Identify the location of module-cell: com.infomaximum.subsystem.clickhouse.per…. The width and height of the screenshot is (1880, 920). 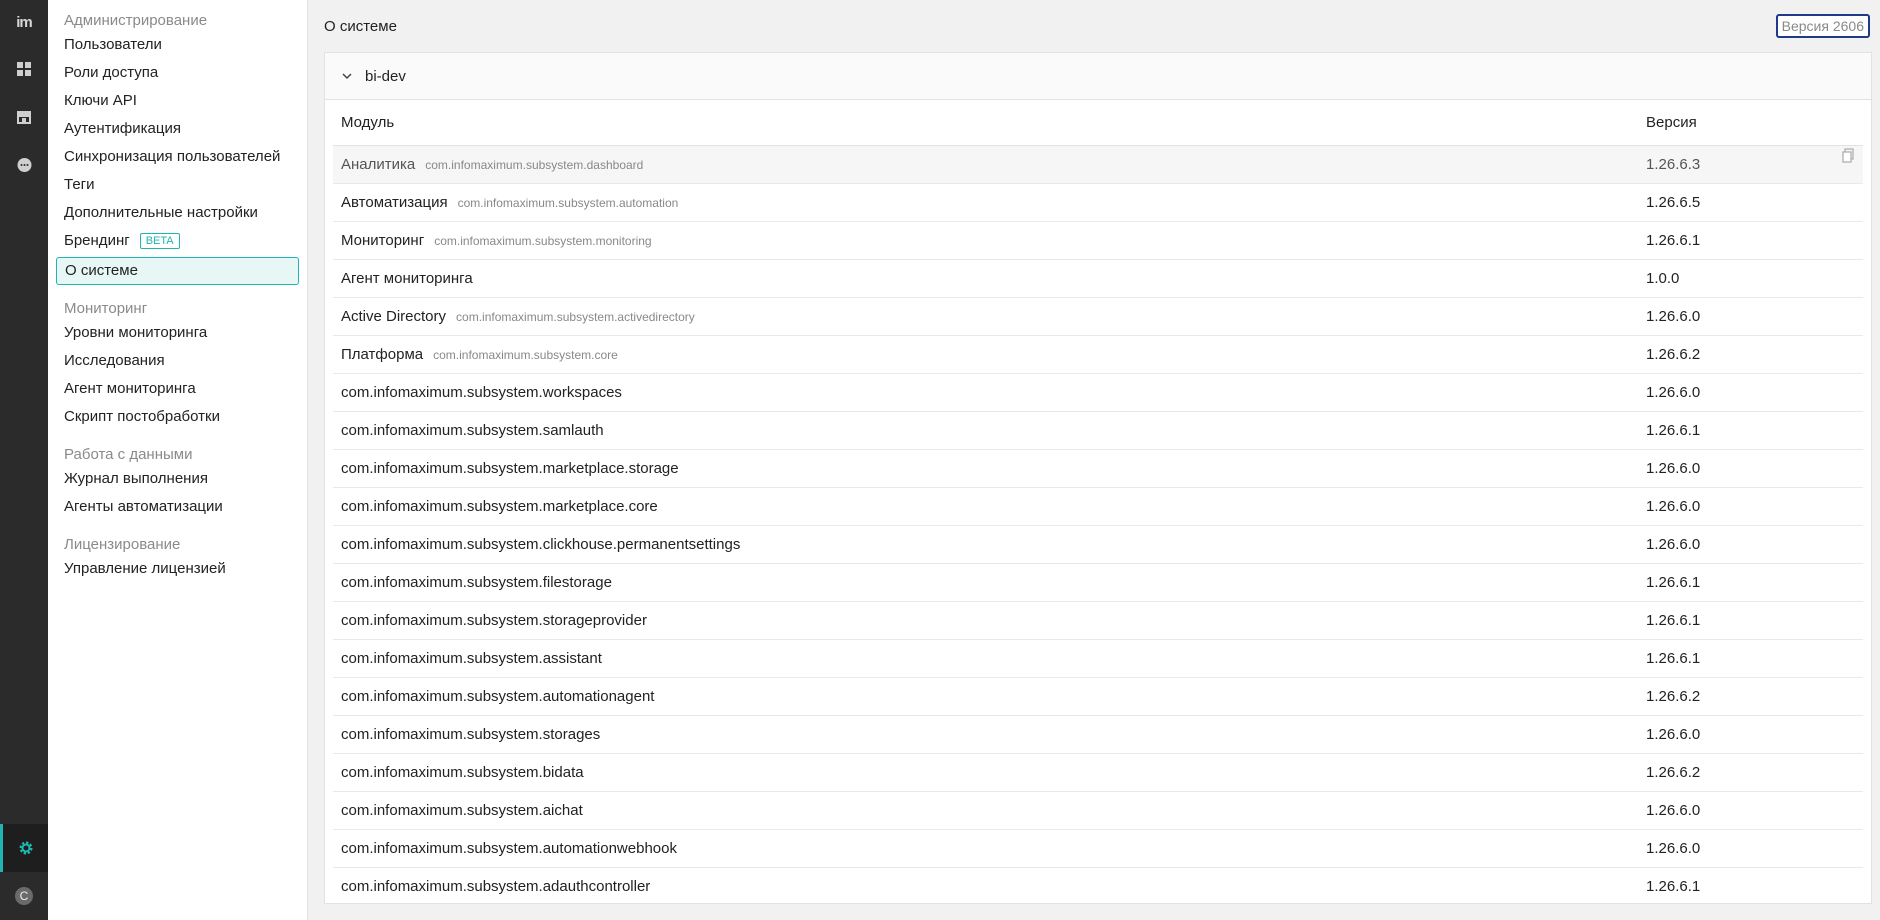
(985, 544).